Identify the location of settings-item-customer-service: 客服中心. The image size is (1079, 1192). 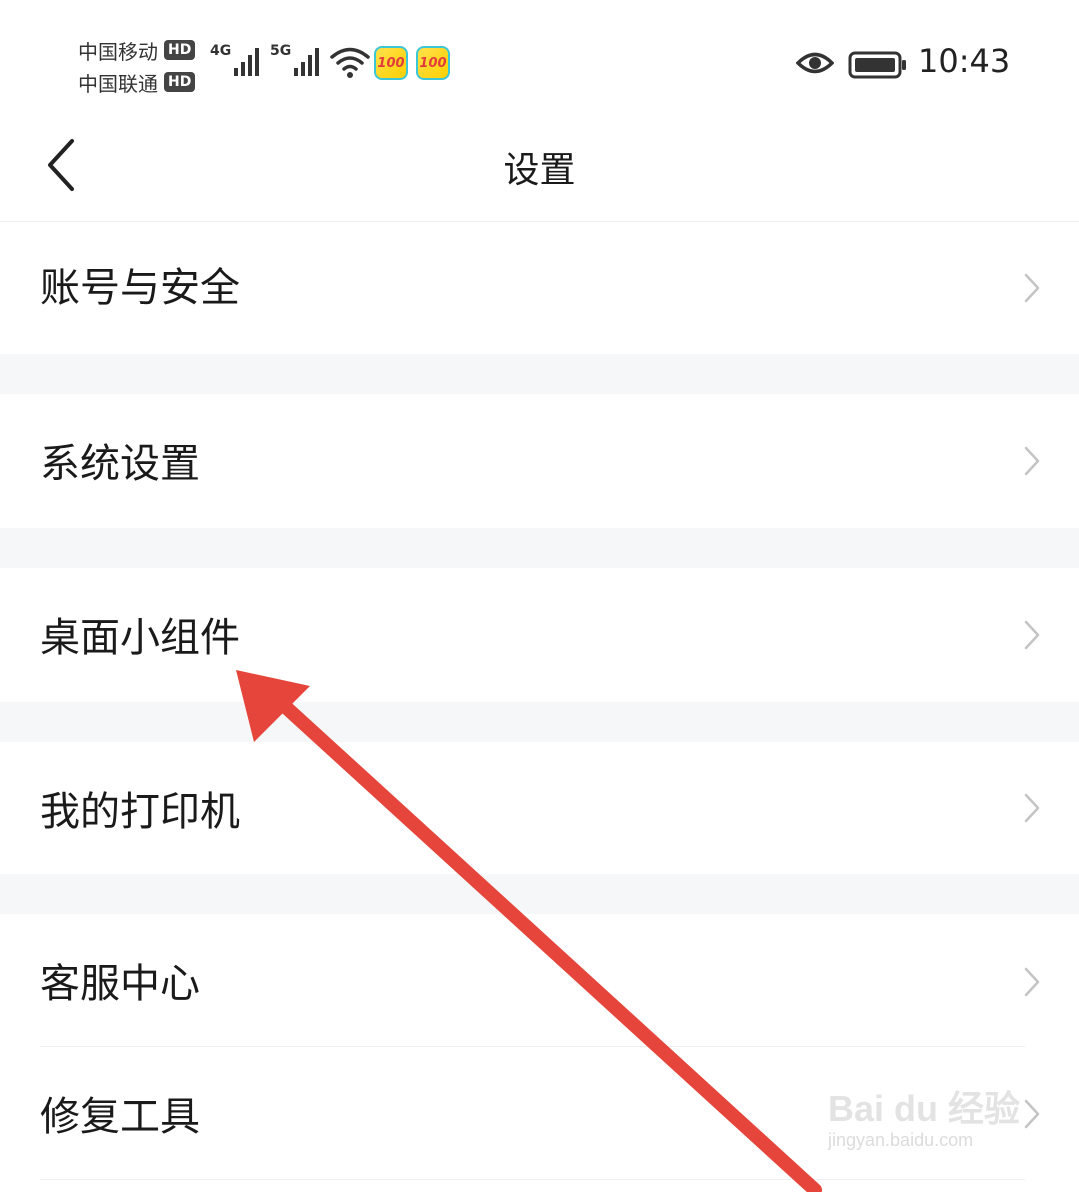
(539, 980).